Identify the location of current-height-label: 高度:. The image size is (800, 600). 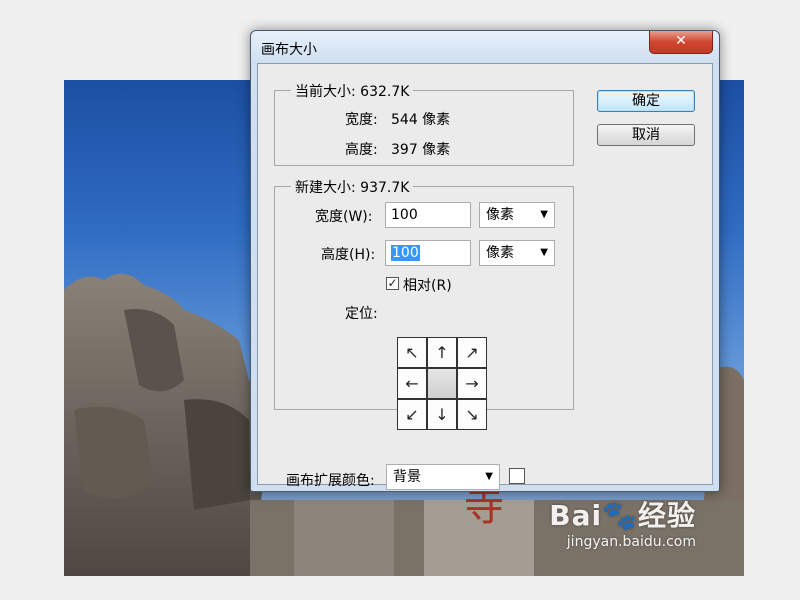
(361, 150).